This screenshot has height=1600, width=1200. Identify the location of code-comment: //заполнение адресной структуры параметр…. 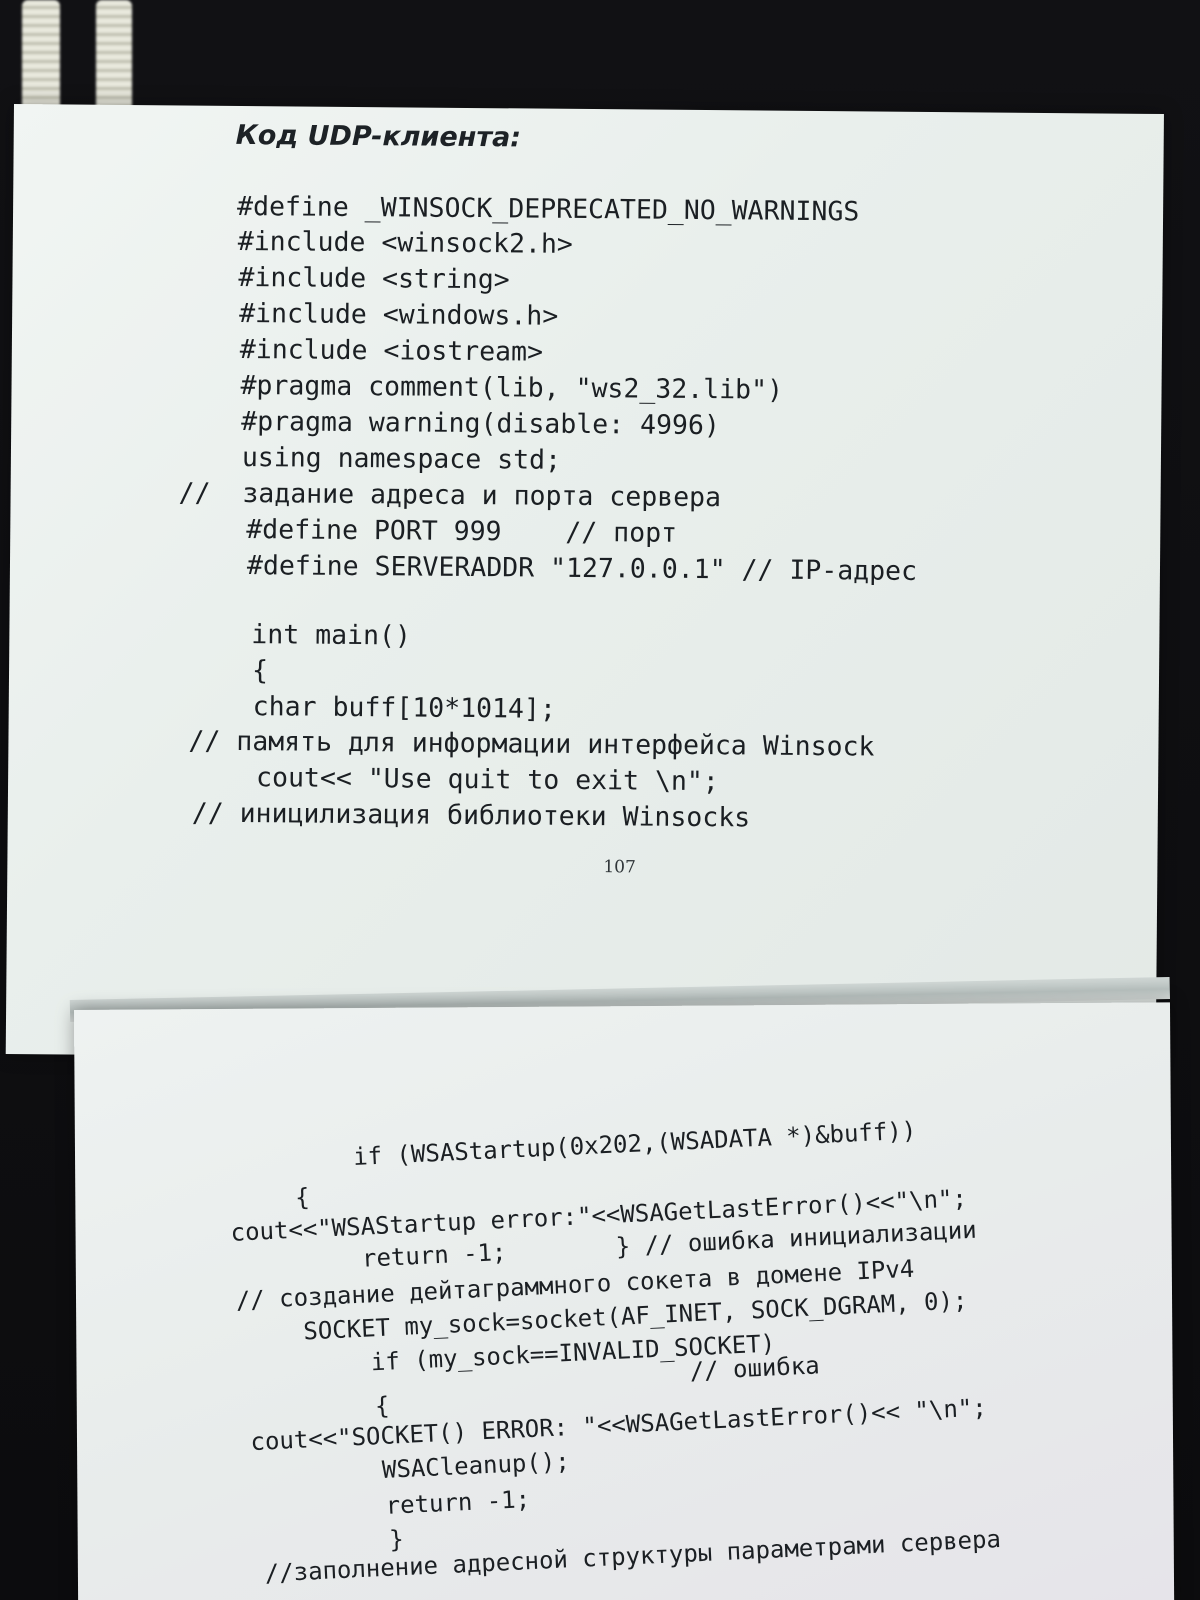
(633, 1556).